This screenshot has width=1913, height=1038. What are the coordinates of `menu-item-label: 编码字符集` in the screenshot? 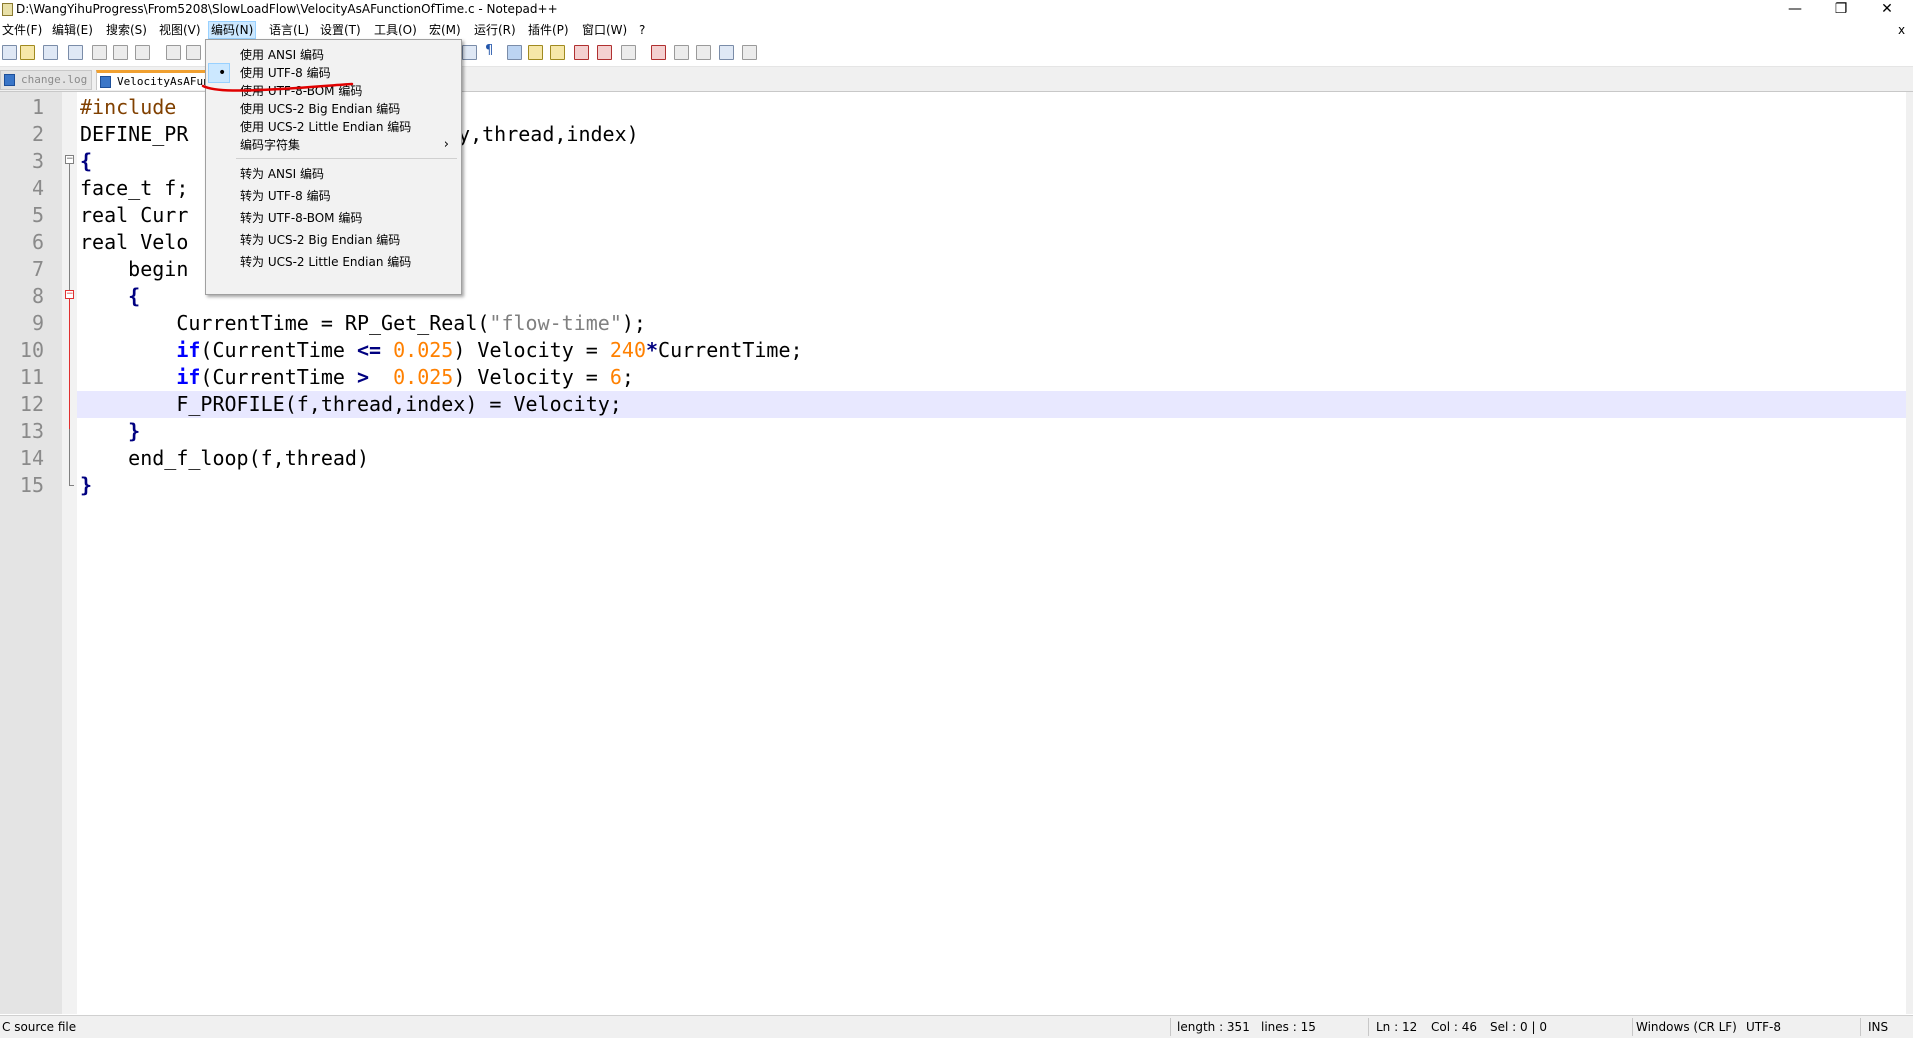 It's located at (270, 145).